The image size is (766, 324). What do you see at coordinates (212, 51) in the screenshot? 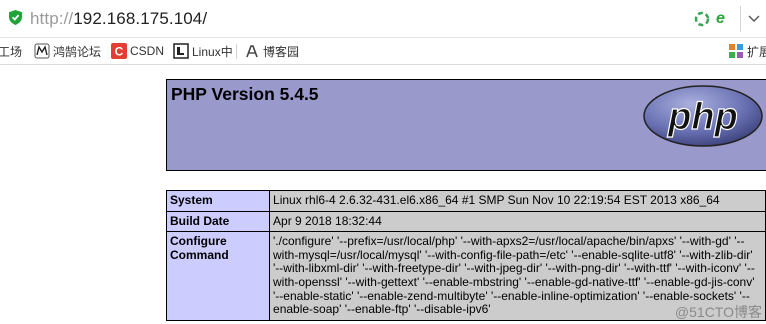
I see `bookmark-label: Linux中` at bounding box center [212, 51].